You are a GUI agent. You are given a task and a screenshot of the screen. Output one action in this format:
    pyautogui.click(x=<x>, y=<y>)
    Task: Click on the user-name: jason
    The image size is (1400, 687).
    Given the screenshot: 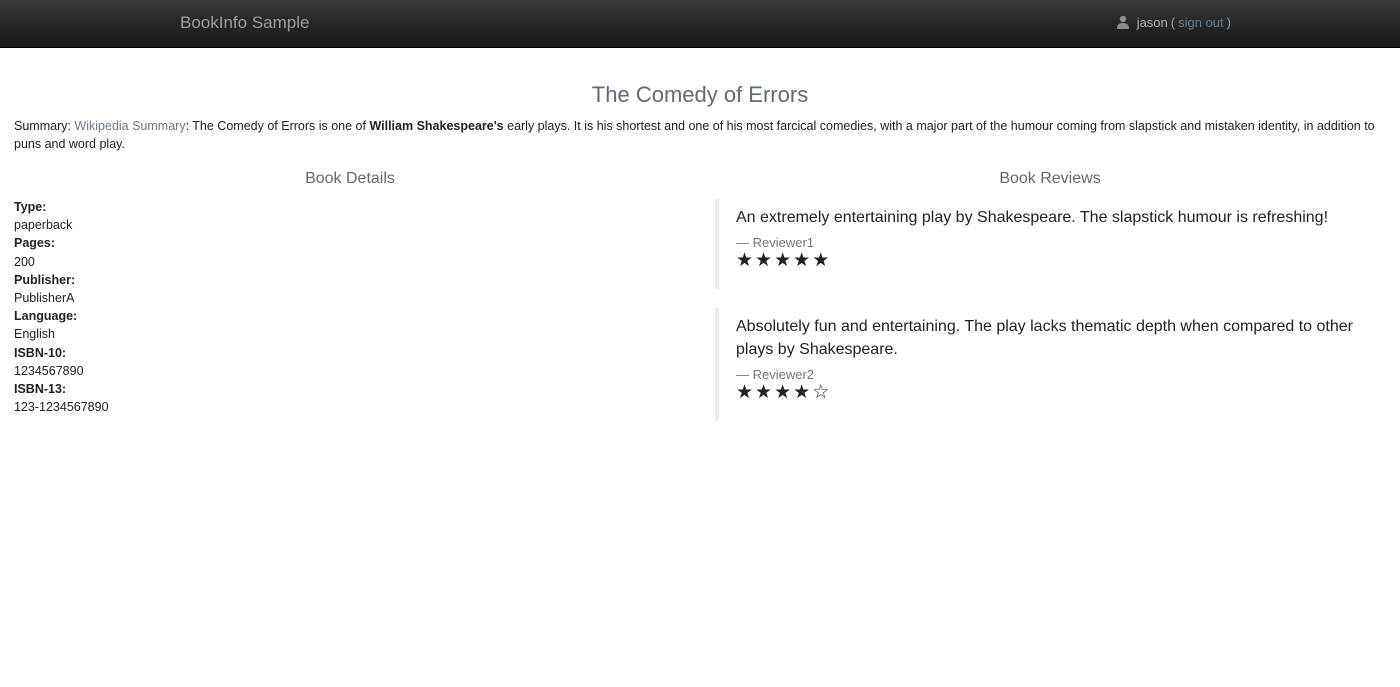 What is the action you would take?
    pyautogui.click(x=1152, y=22)
    